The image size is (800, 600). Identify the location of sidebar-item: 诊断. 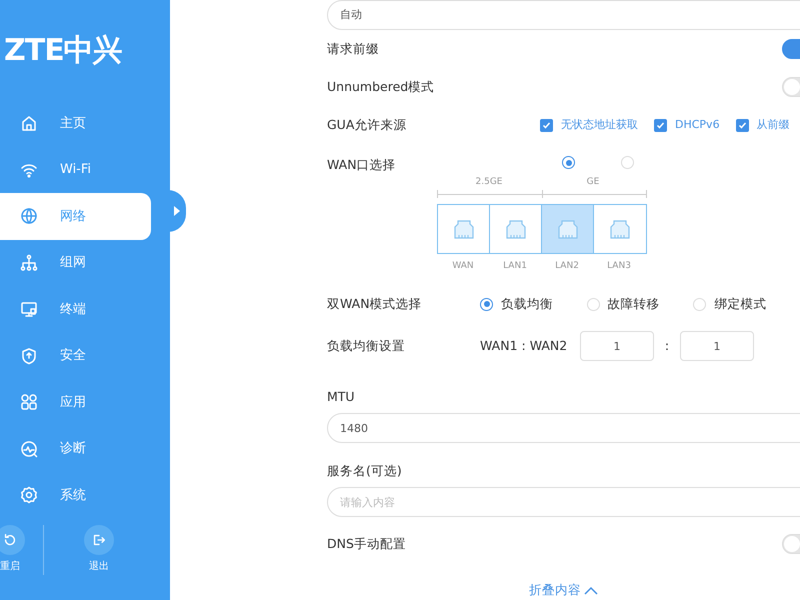
(75, 449).